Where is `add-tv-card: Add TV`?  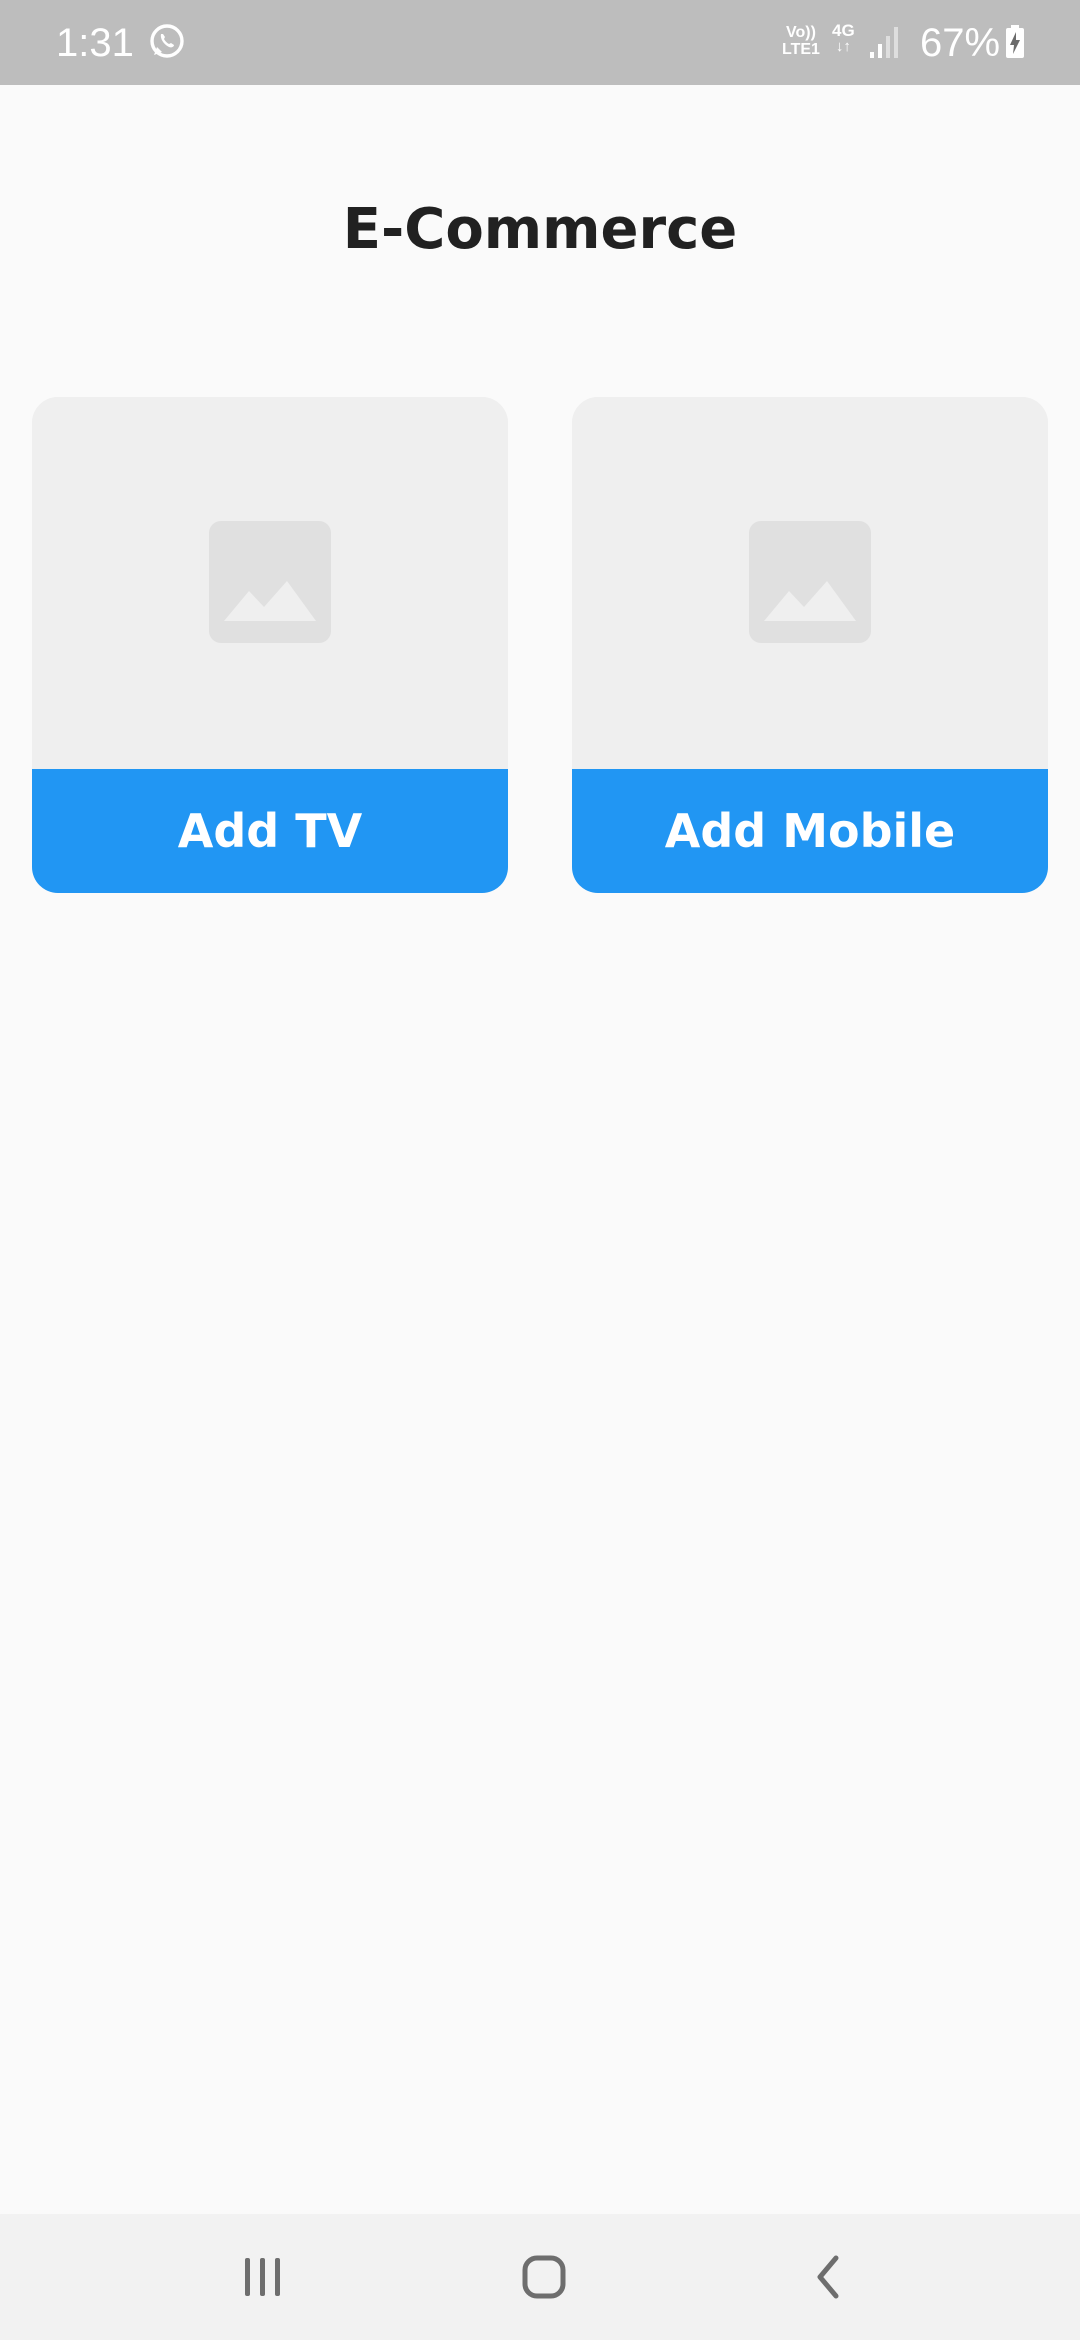
add-tv-card: Add TV is located at coordinates (270, 645).